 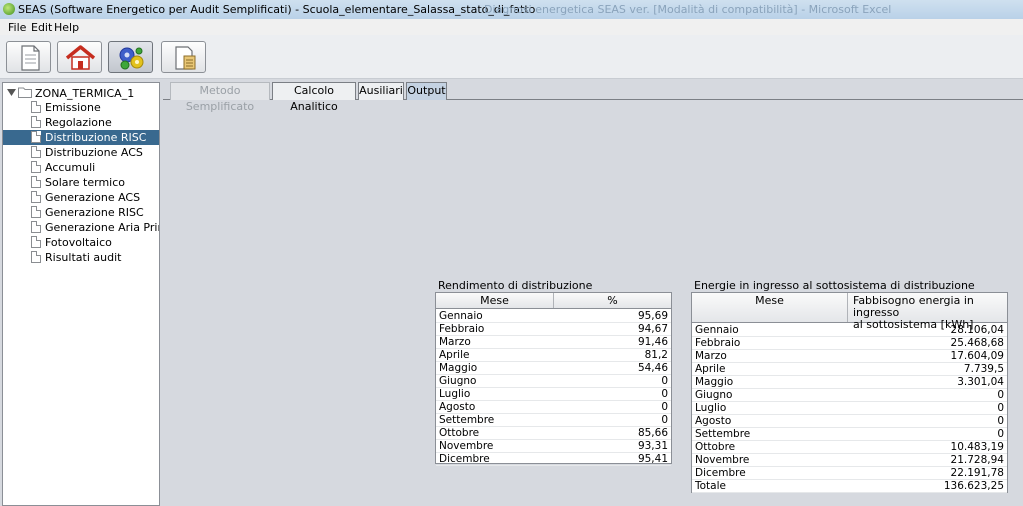 I want to click on cell-mese: Ottobre, so click(x=715, y=447).